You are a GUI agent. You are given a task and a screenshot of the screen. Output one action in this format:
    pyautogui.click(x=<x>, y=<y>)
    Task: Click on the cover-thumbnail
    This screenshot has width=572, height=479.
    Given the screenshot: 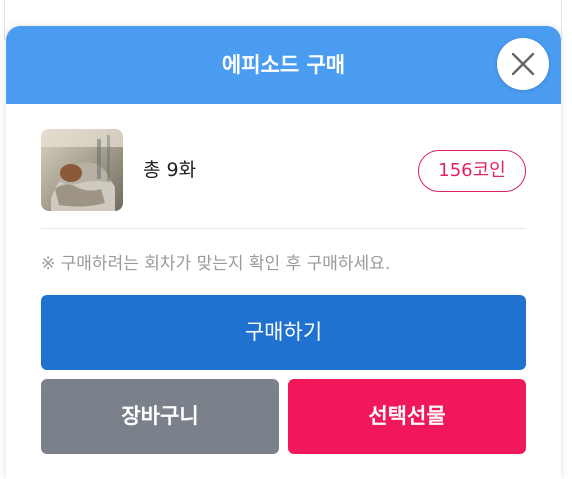 What is the action you would take?
    pyautogui.click(x=82, y=170)
    